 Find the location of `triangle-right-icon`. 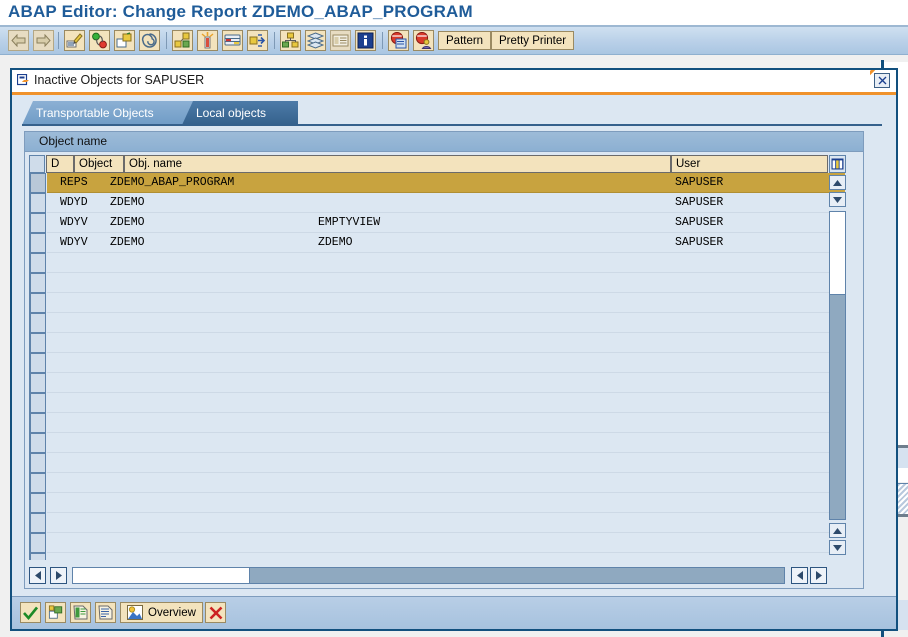

triangle-right-icon is located at coordinates (58, 575).